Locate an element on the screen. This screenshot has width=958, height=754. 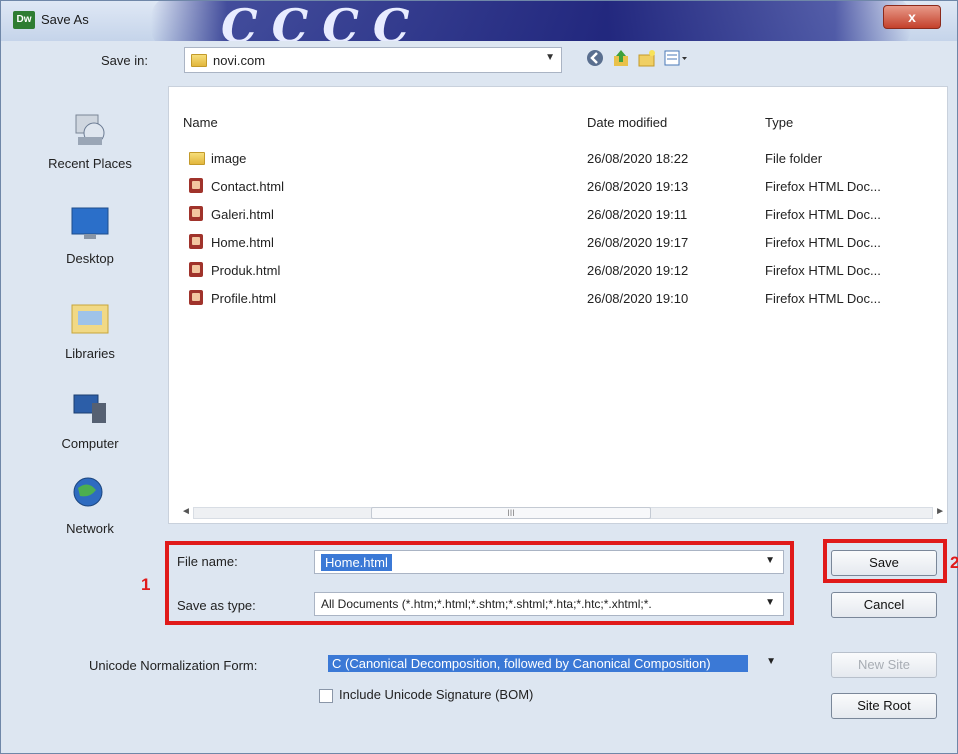
desktop-icon is located at coordinates (90, 223).